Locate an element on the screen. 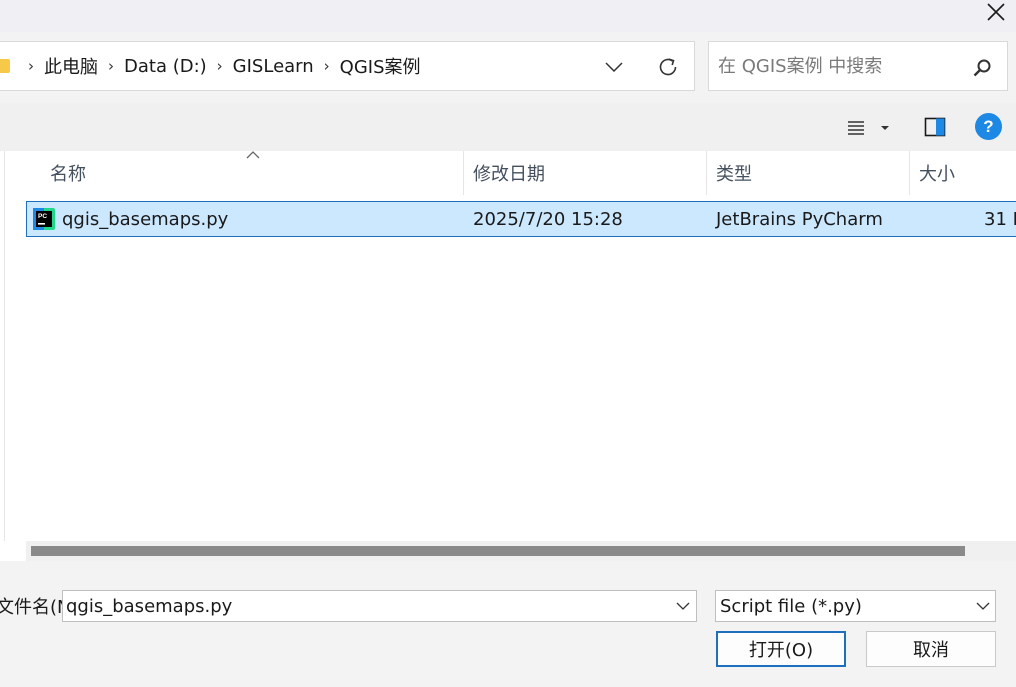 The image size is (1016, 687). filename-dropdown-button is located at coordinates (683, 606).